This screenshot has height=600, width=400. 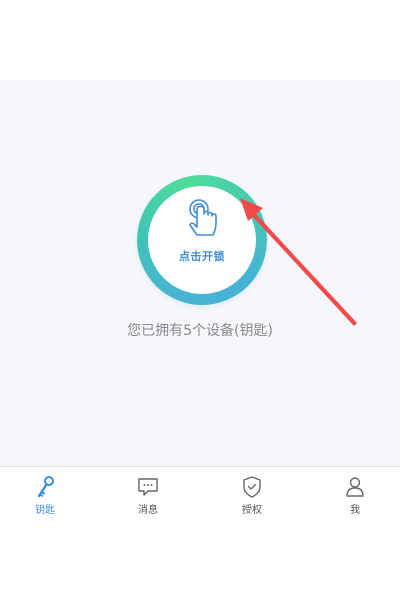 I want to click on tab-messages: 消息, so click(x=148, y=492).